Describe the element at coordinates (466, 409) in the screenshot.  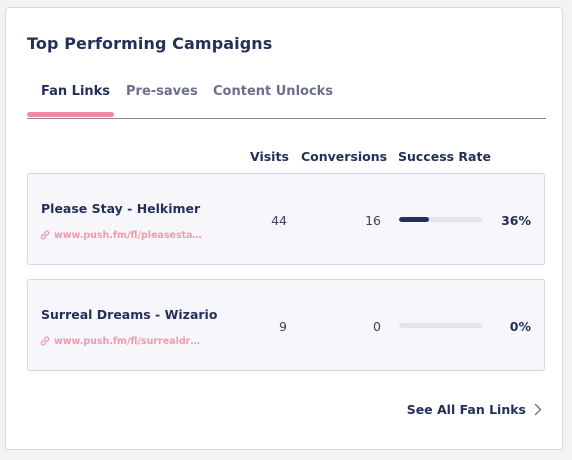
I see `see-all-label: See All Fan Links` at that location.